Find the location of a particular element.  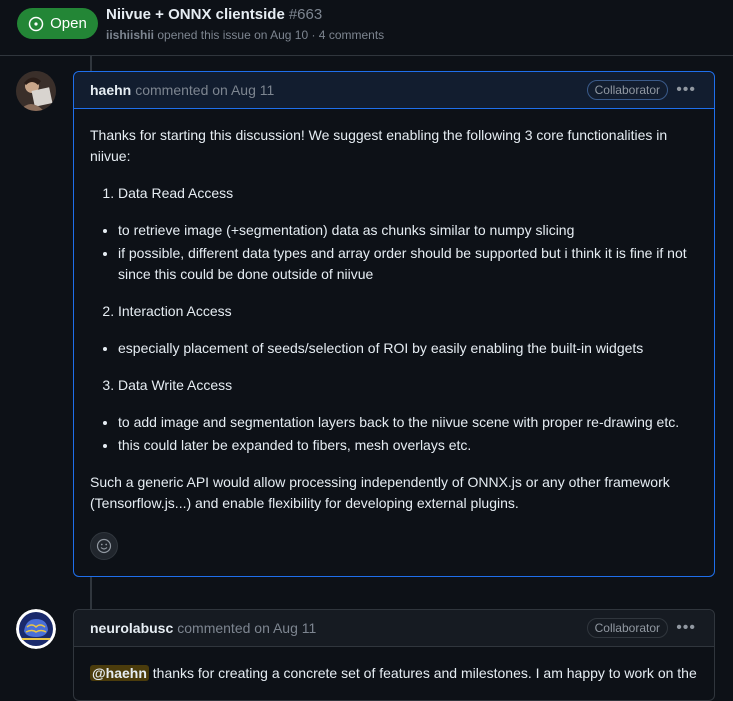

comment-author-name: haehn is located at coordinates (110, 90).